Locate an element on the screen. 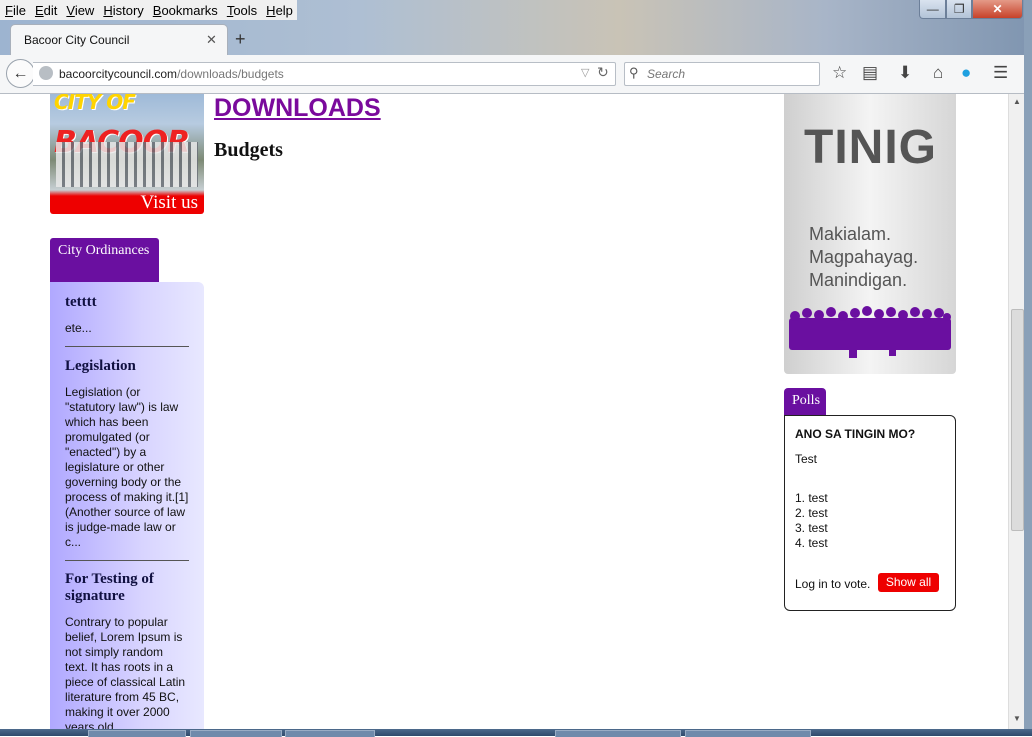 The height and width of the screenshot is (737, 1032). close-window-button: ✕ is located at coordinates (997, 9).